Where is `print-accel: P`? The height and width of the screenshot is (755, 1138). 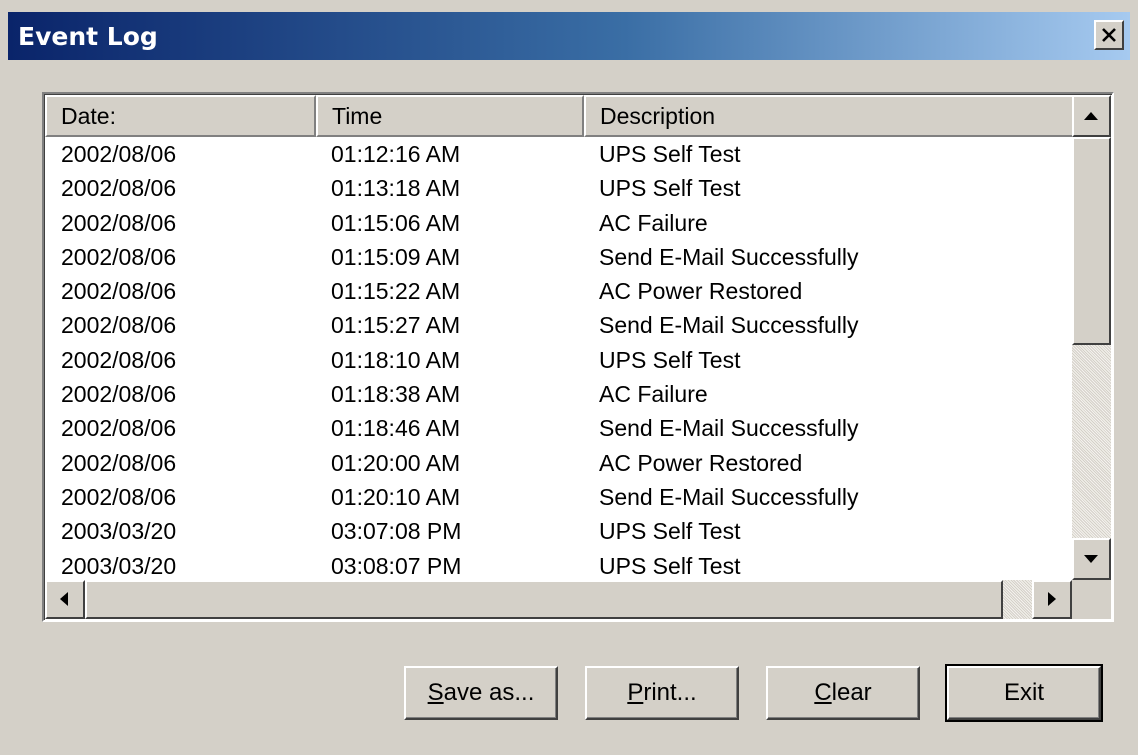
print-accel: P is located at coordinates (635, 692).